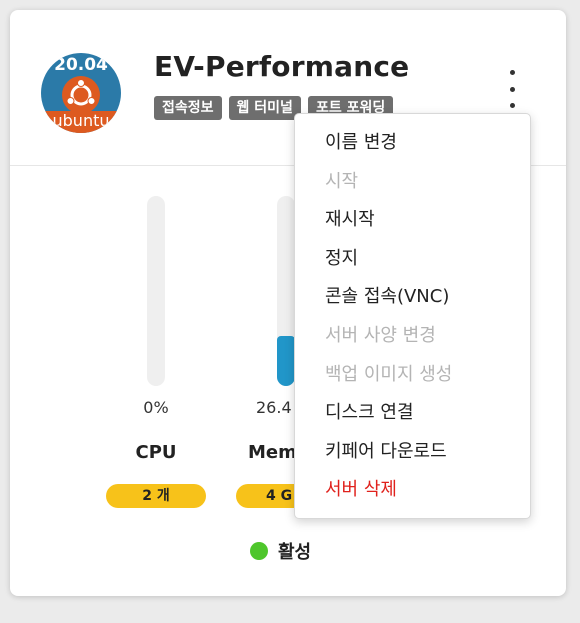 The height and width of the screenshot is (623, 580). What do you see at coordinates (156, 407) in the screenshot?
I see `cpu-usage-percent: 0%` at bounding box center [156, 407].